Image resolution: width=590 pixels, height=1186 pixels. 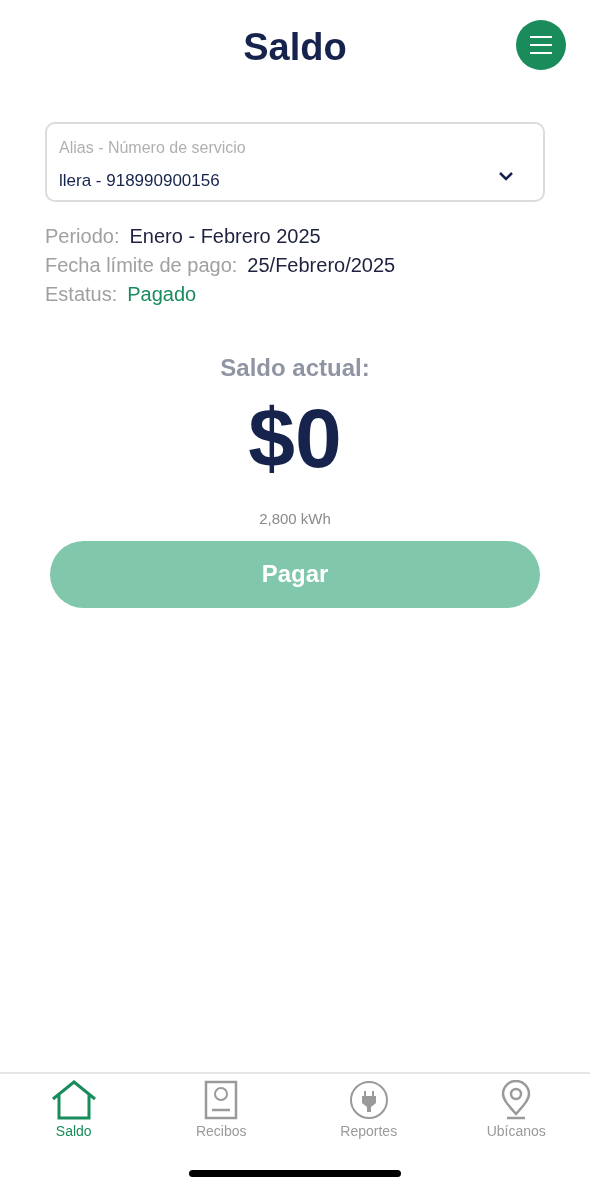 What do you see at coordinates (368, 1100) in the screenshot?
I see `plug-icon` at bounding box center [368, 1100].